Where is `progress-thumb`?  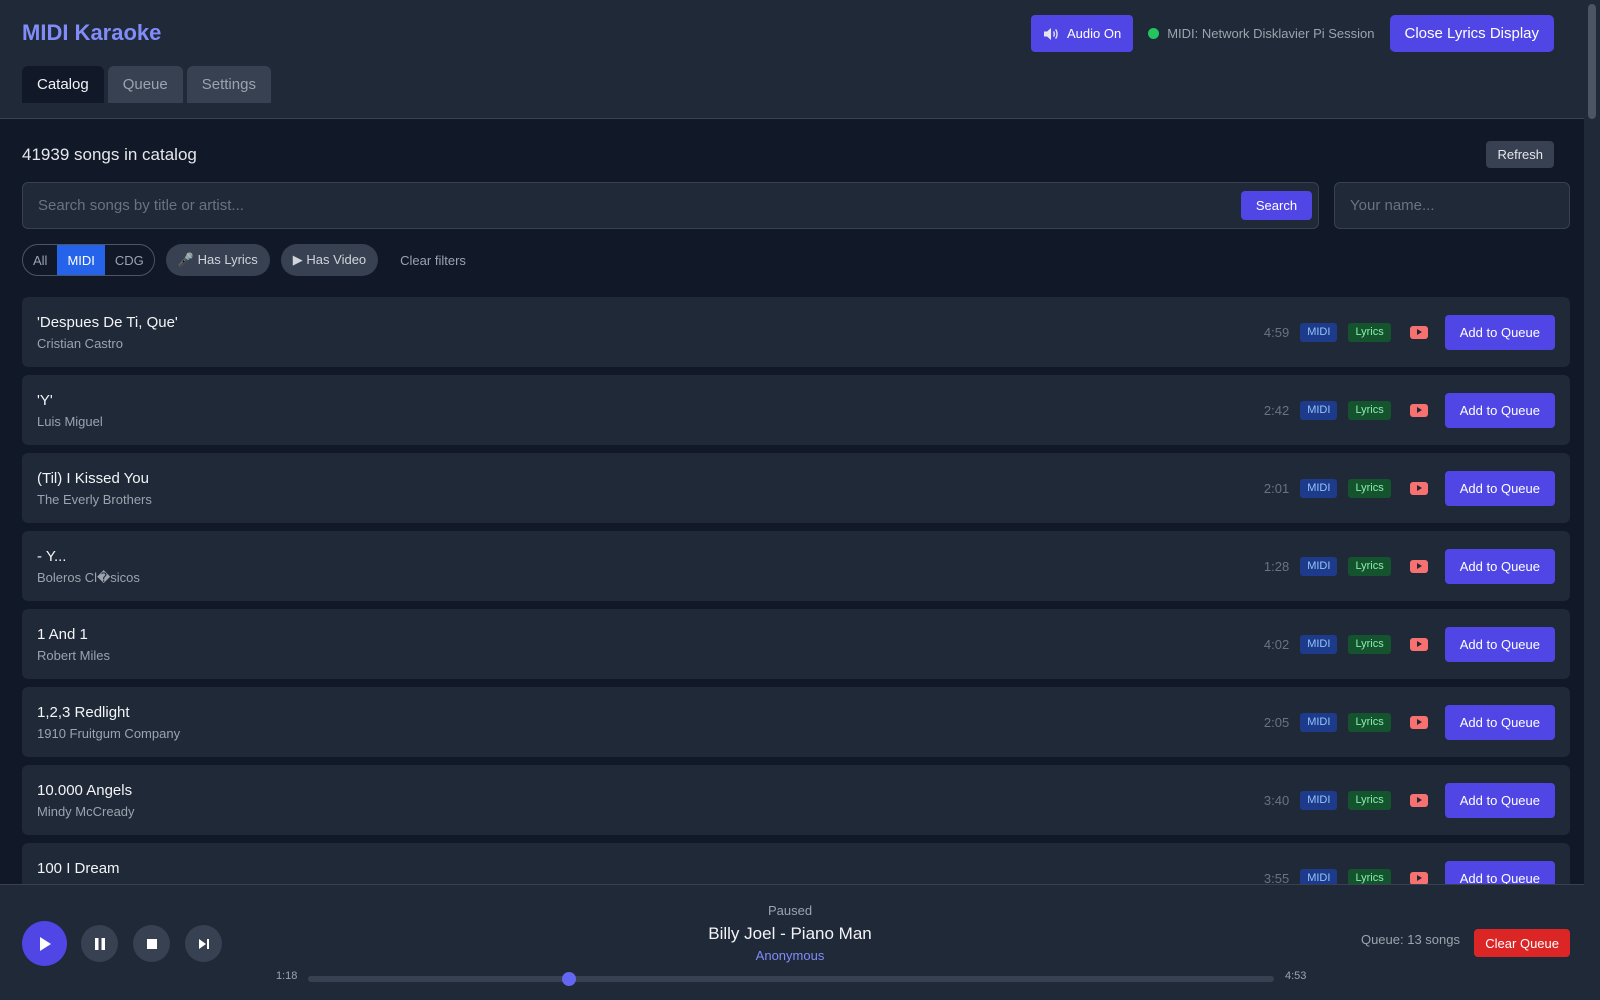
progress-thumb is located at coordinates (568, 979).